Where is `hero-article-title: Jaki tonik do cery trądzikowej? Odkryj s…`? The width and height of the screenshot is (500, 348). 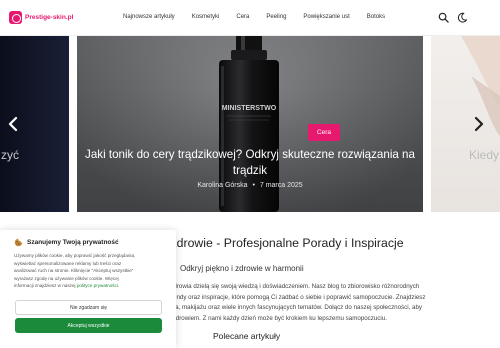
hero-article-title: Jaki tonik do cery trądzikowej? Odkryj s… is located at coordinates (250, 163).